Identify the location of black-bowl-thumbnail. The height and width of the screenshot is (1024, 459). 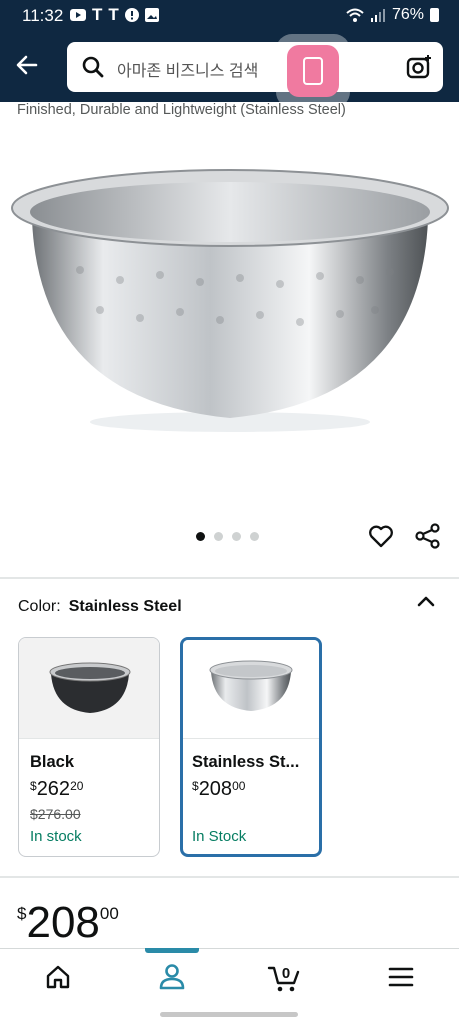
(90, 687).